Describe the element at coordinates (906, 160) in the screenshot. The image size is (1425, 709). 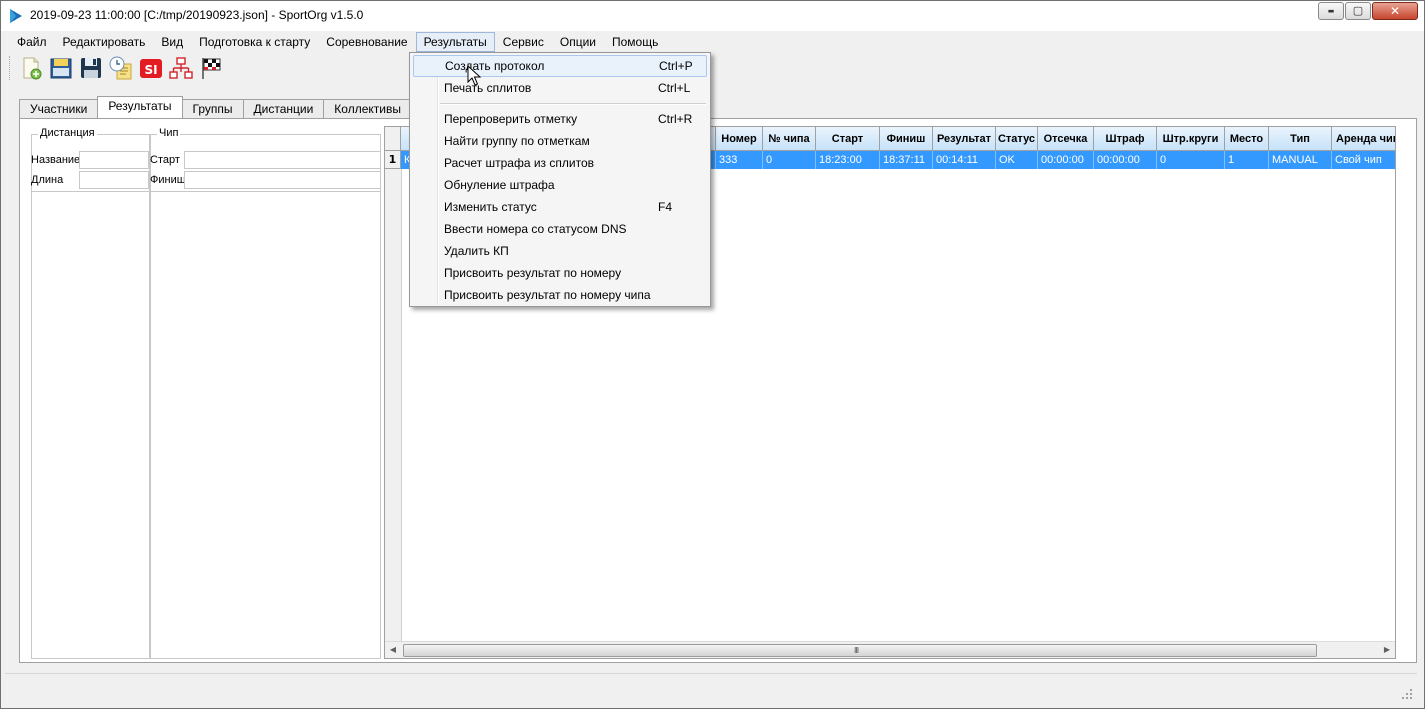
I see `table-cell-finish: 18:37:11` at that location.